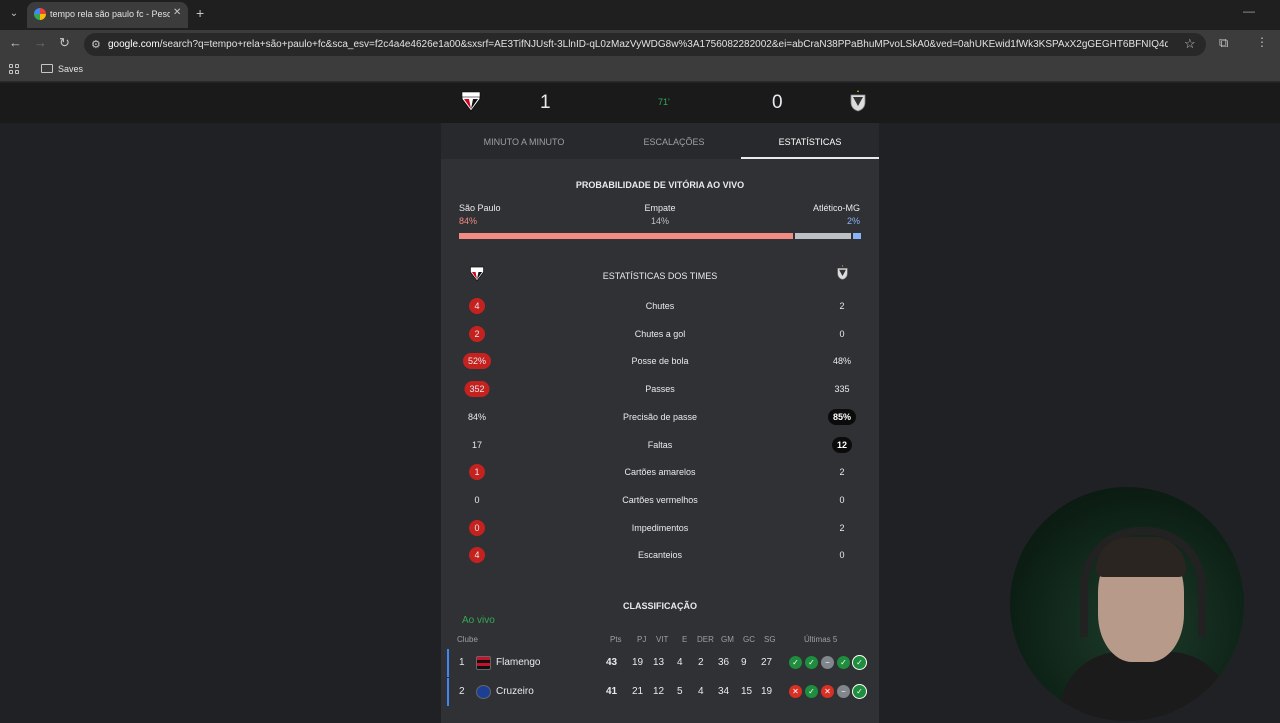 This screenshot has height=723, width=1280. Describe the element at coordinates (660, 185) in the screenshot. I see `win-probability-title: PROBABILIDADE DE VITÓRIA AO VIVO` at that location.